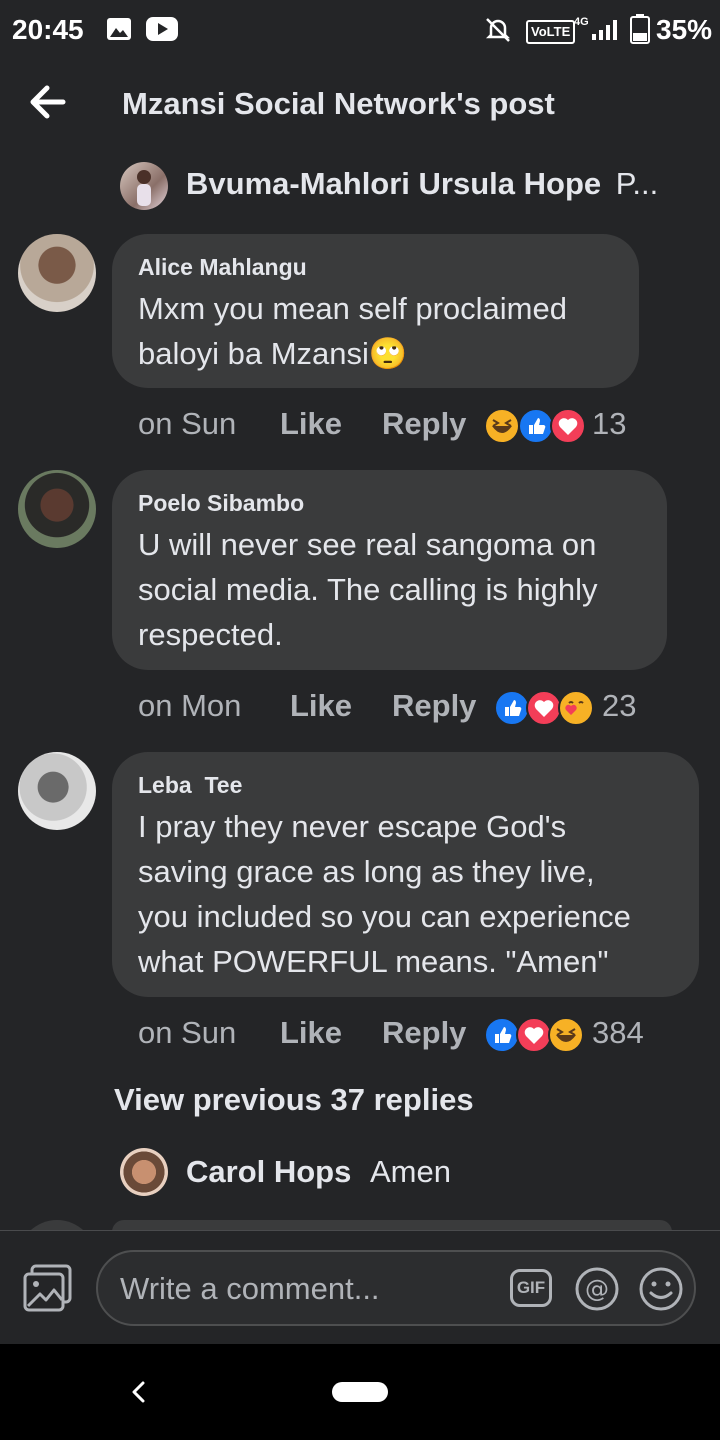  What do you see at coordinates (352, 308) in the screenshot?
I see `comment-text-line: Mxm you mean self proclaimed` at bounding box center [352, 308].